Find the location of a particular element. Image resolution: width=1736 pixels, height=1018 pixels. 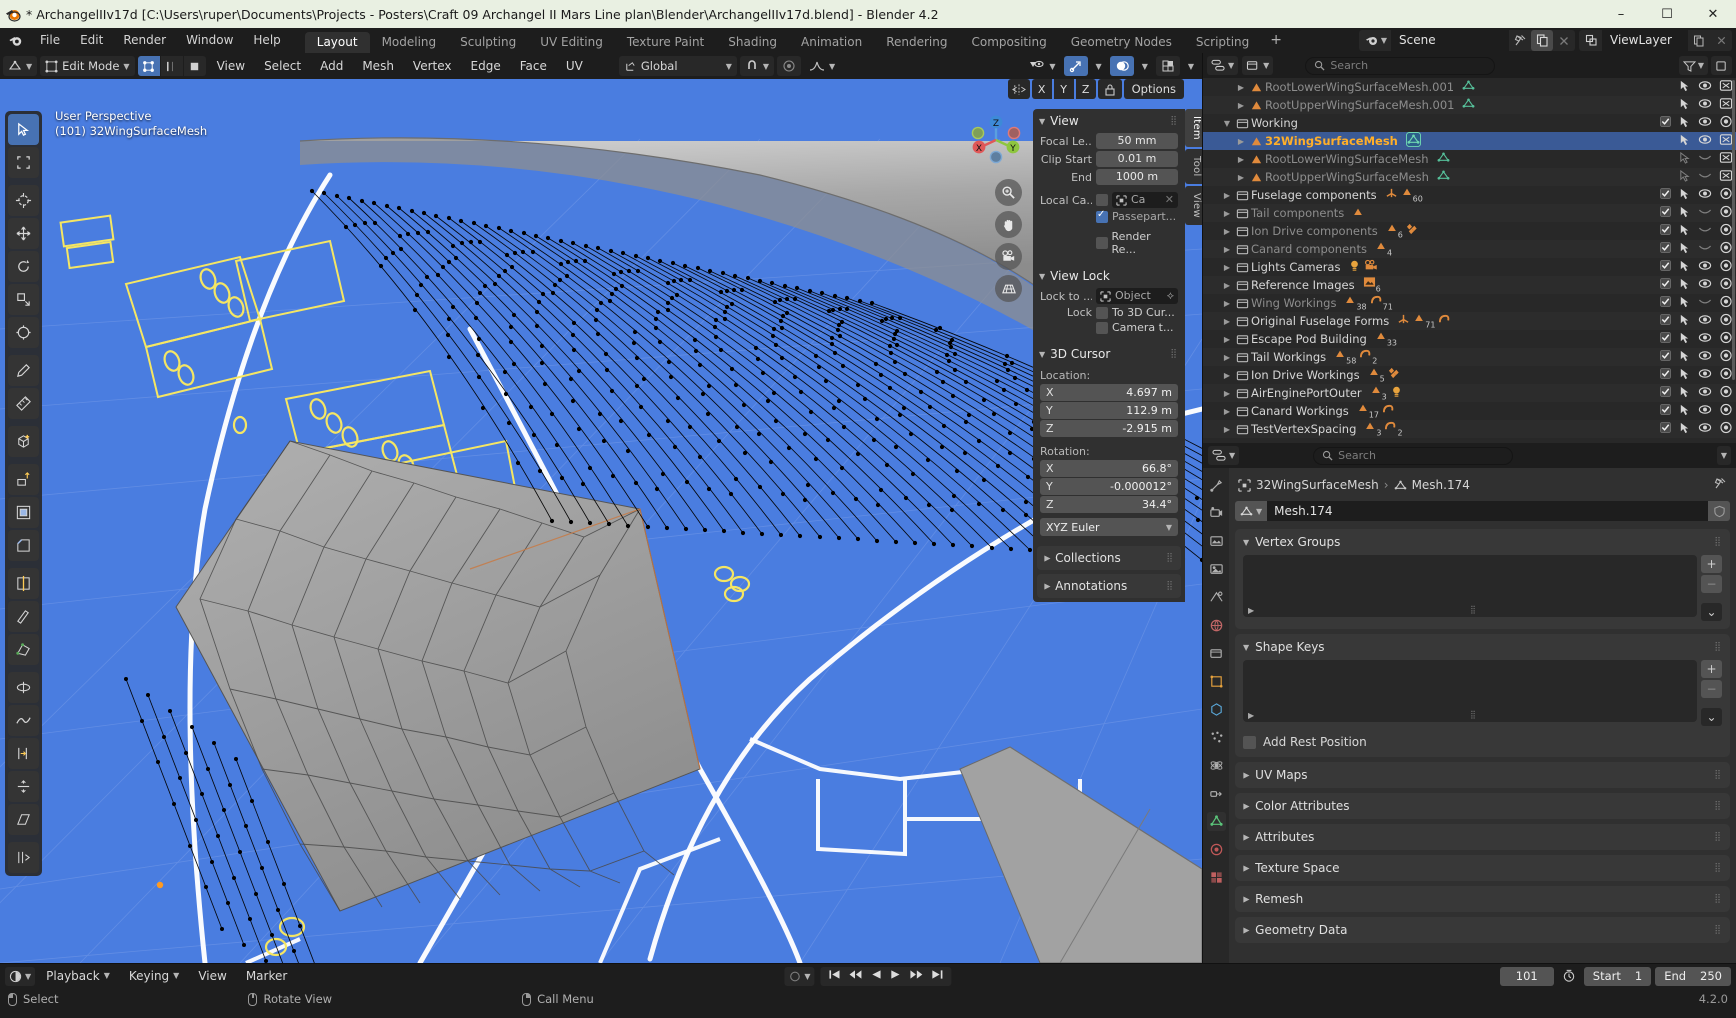

properties-tab-modifiers is located at coordinates (1216, 709).